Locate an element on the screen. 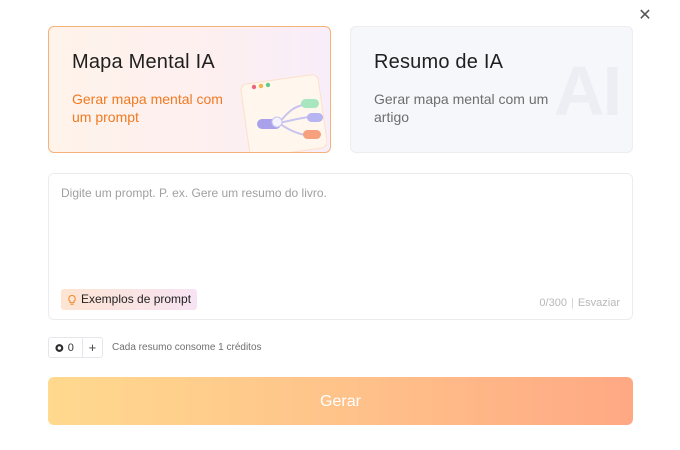 The height and width of the screenshot is (450, 680). mode-card-title: Resumo de IA is located at coordinates (439, 62).